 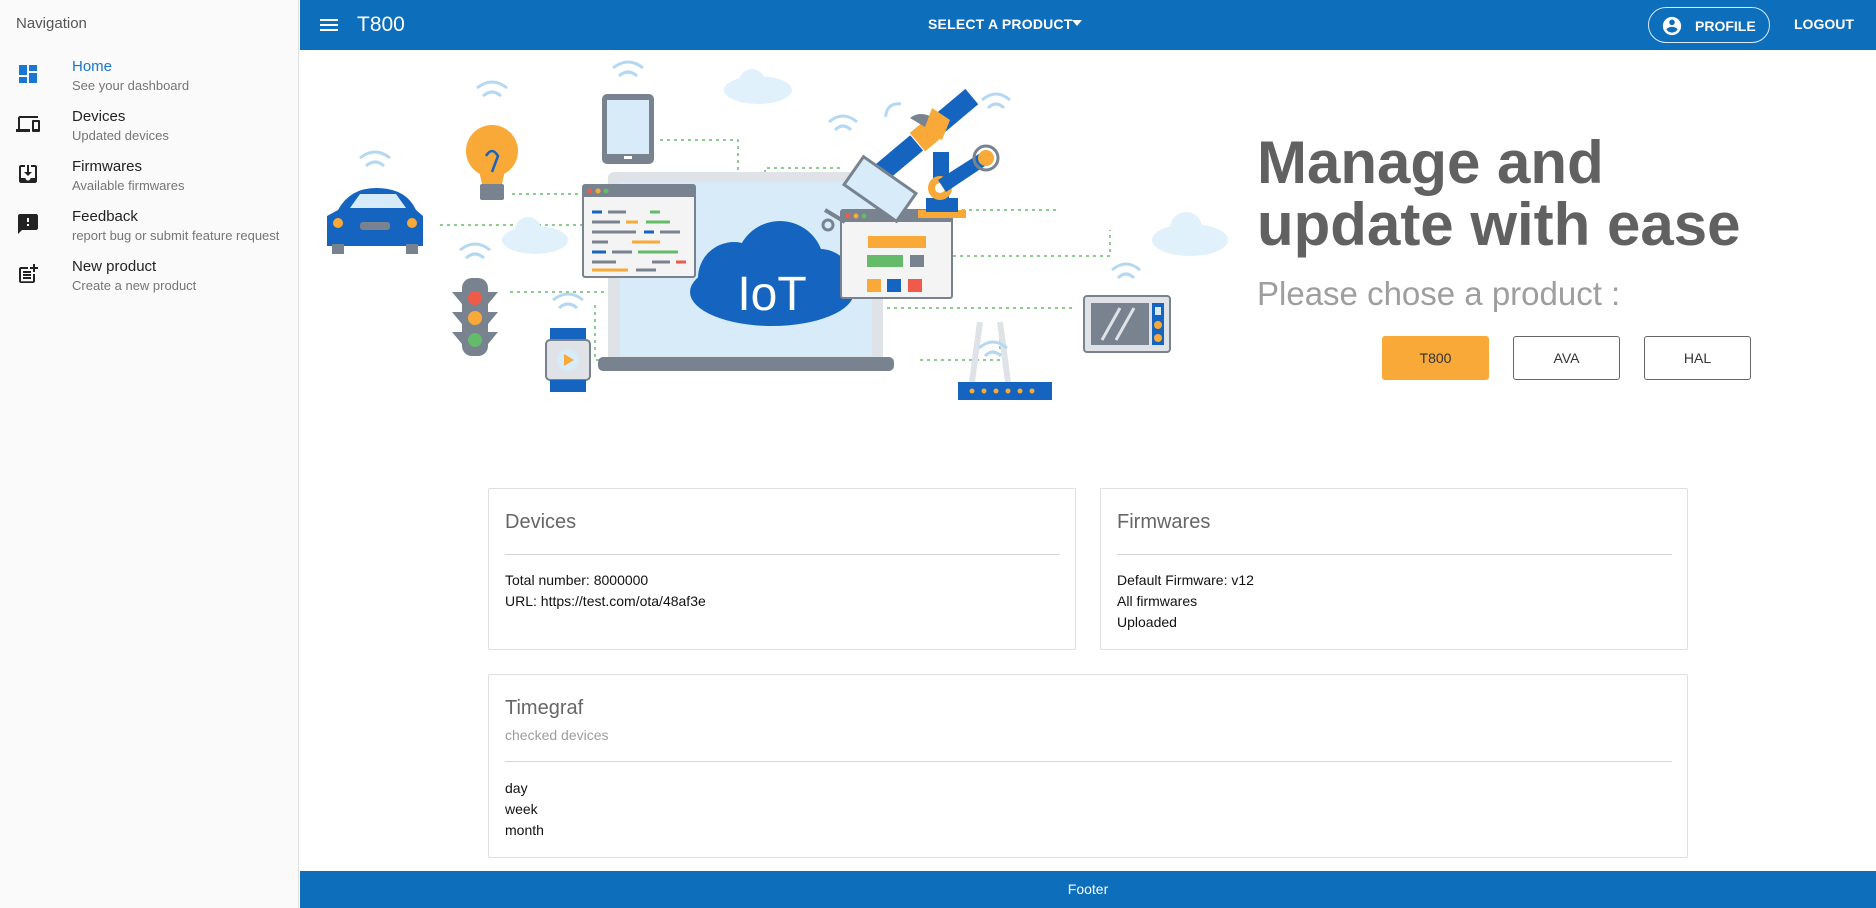 I want to click on hero-headline: Manage and update with ease, so click(x=1499, y=193).